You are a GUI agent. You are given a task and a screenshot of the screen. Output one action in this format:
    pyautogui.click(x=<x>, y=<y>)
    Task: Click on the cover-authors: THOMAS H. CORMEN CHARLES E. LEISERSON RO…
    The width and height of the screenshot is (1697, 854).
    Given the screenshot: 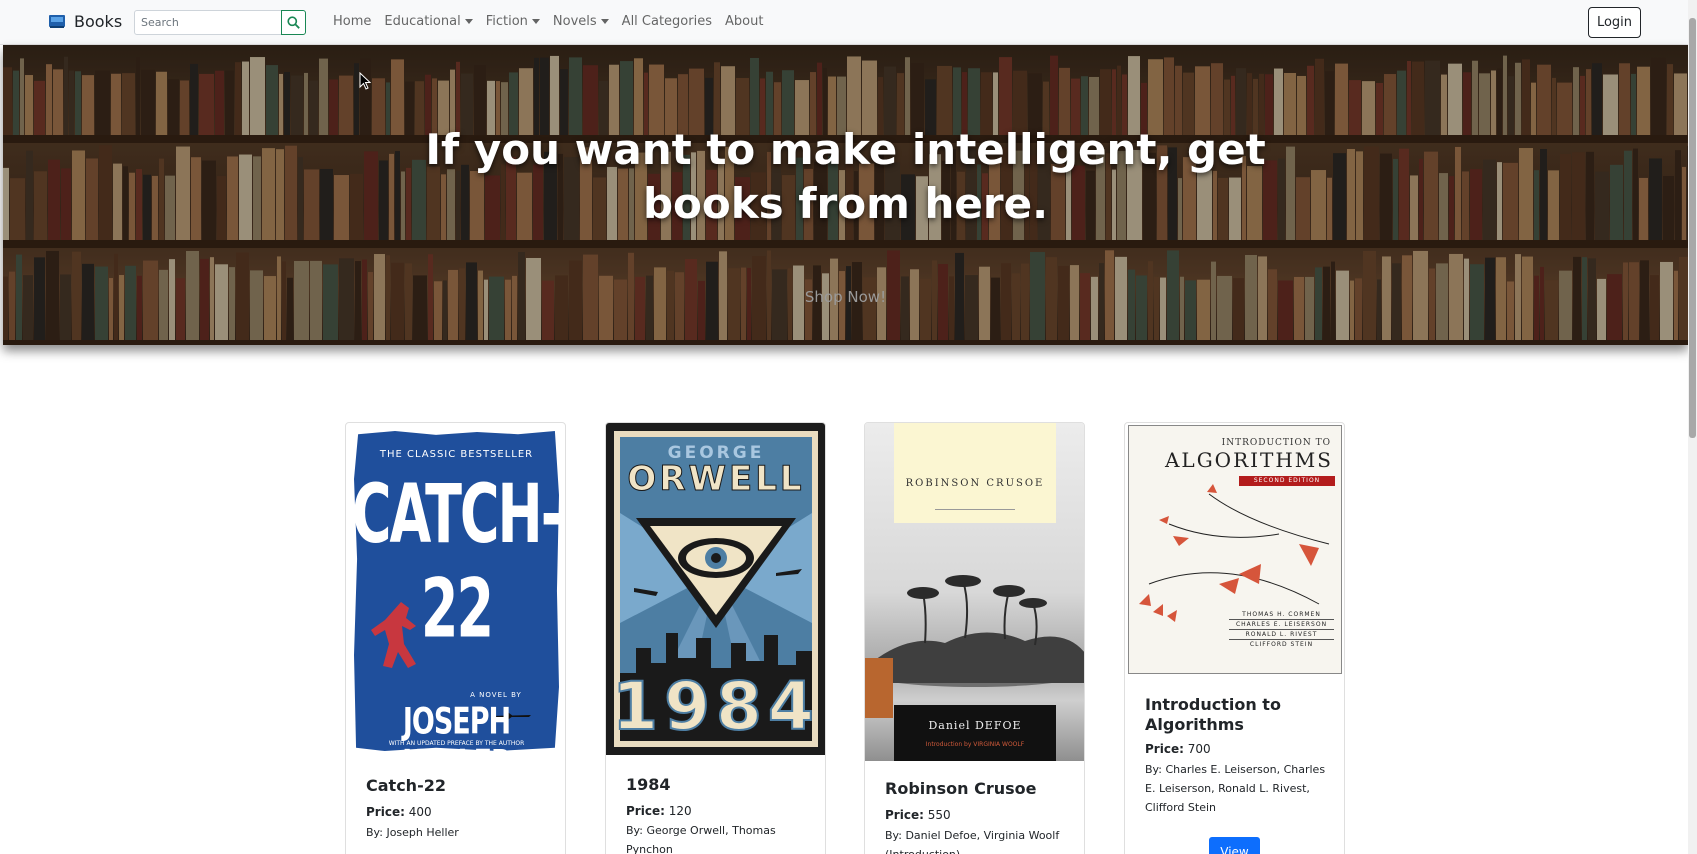 What is the action you would take?
    pyautogui.click(x=1281, y=629)
    